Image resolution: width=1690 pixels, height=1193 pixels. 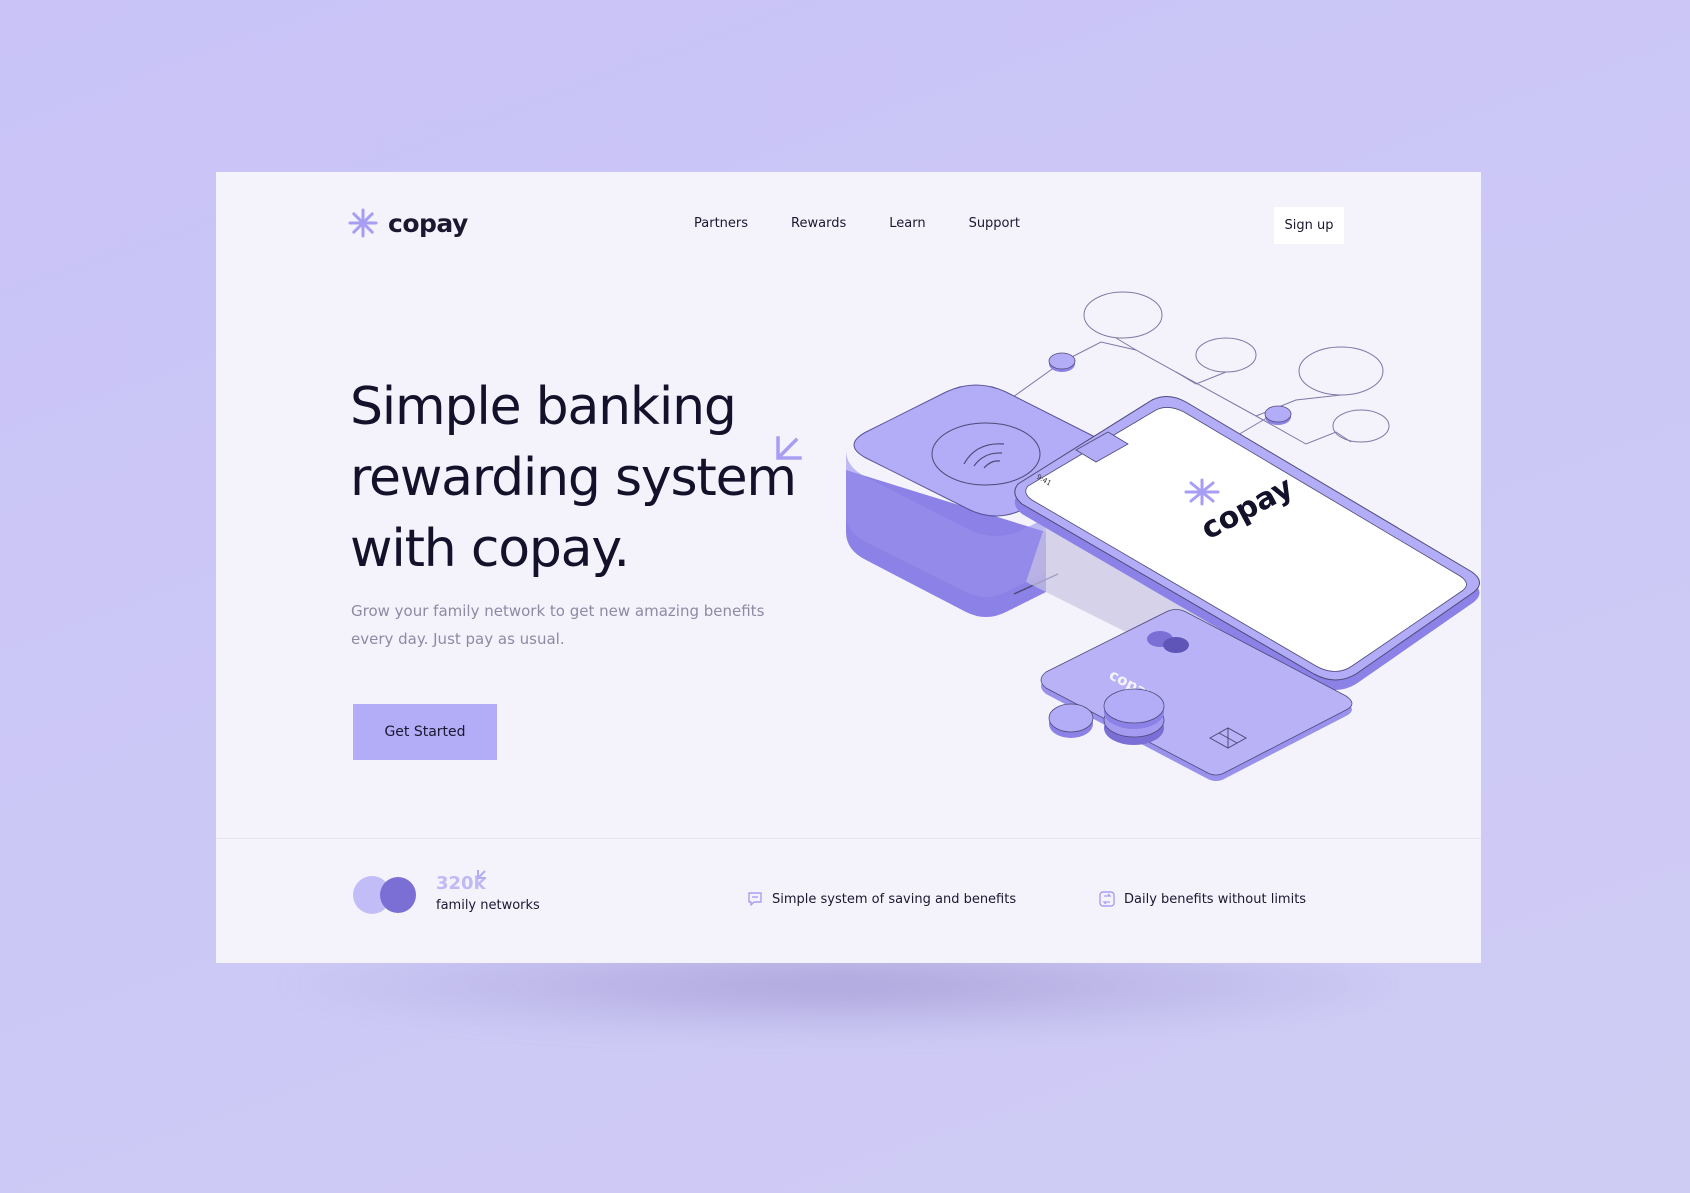 I want to click on logo-text: copay, so click(x=428, y=223).